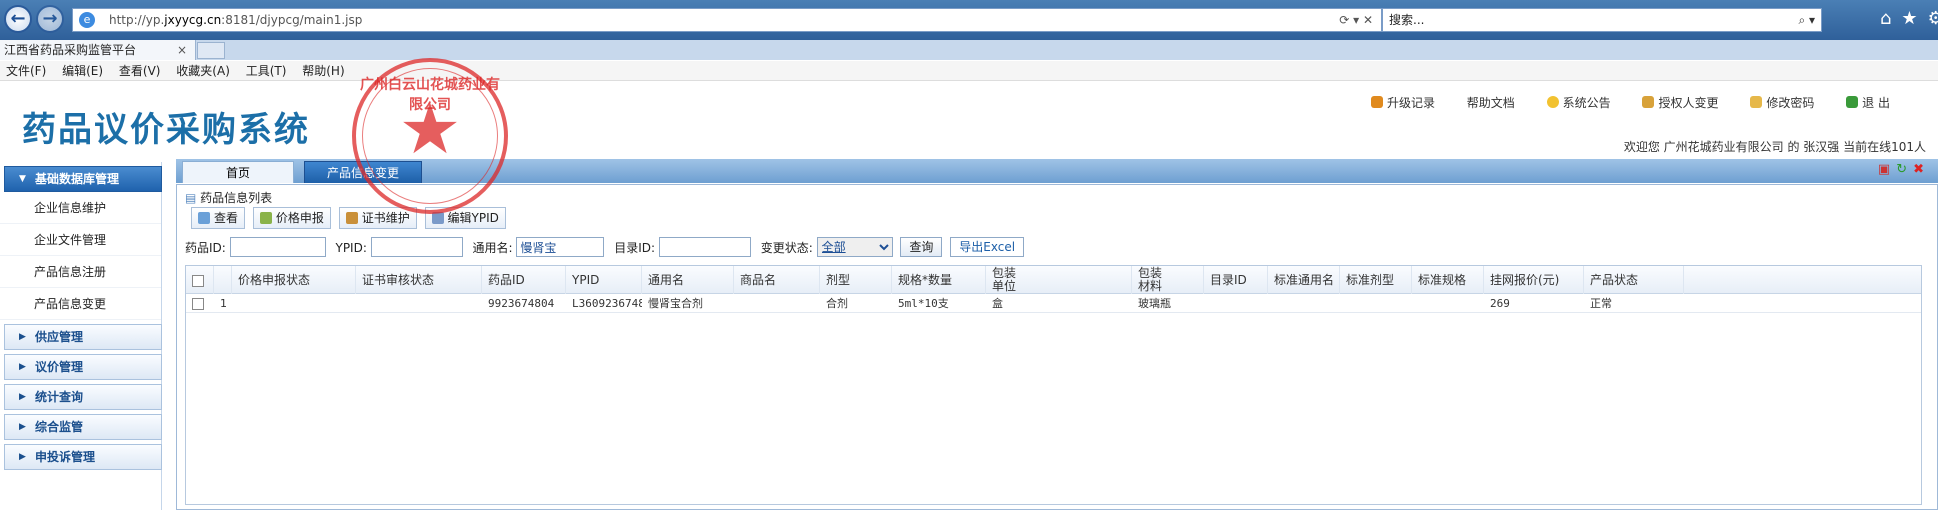  Describe the element at coordinates (1852, 102) in the screenshot. I see `exit-icon` at that location.